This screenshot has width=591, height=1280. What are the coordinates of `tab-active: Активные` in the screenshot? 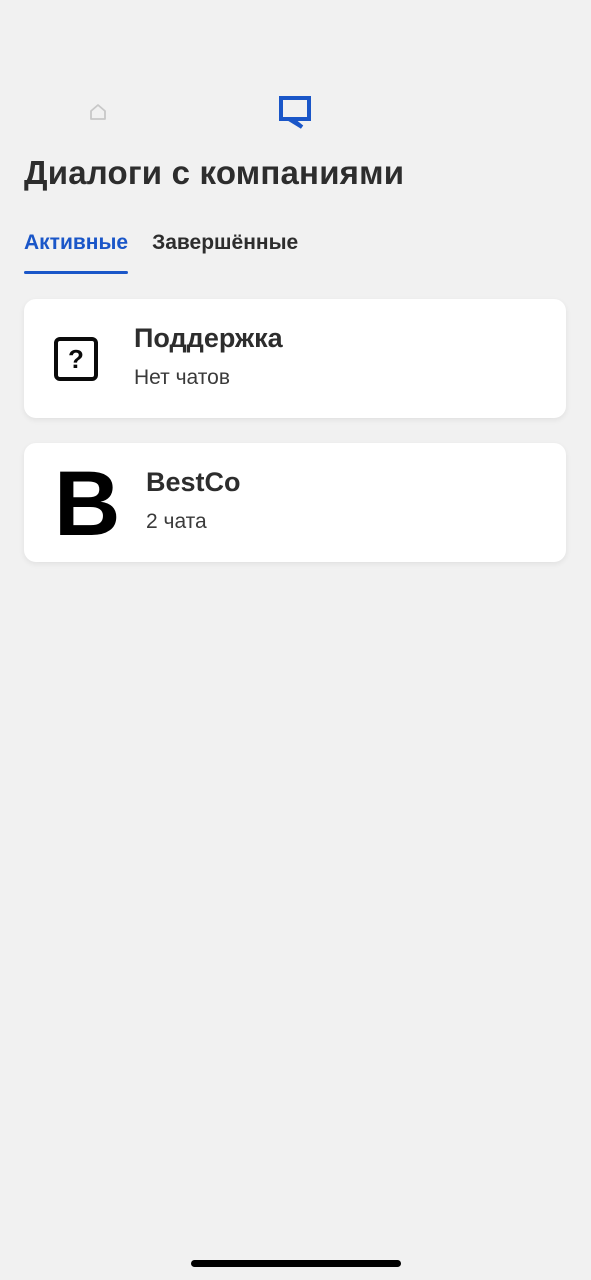 It's located at (76, 251).